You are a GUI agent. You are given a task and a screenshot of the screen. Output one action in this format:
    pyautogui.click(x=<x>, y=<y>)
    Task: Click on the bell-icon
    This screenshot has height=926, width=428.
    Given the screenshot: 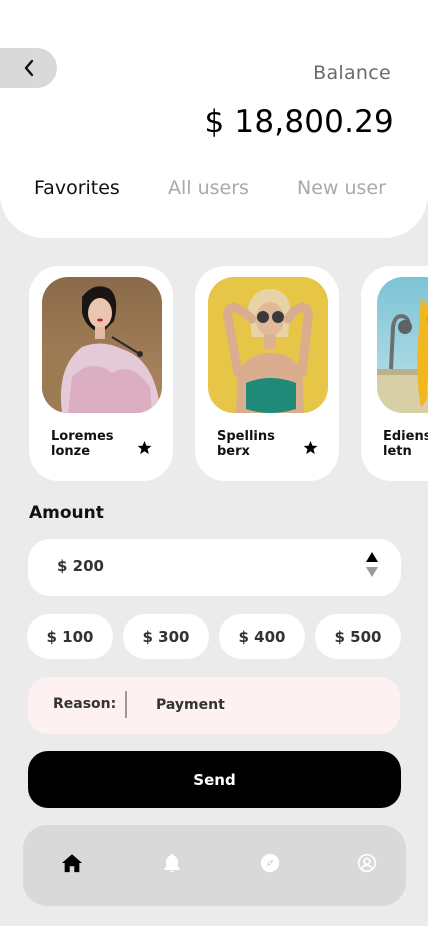 What is the action you would take?
    pyautogui.click(x=172, y=863)
    